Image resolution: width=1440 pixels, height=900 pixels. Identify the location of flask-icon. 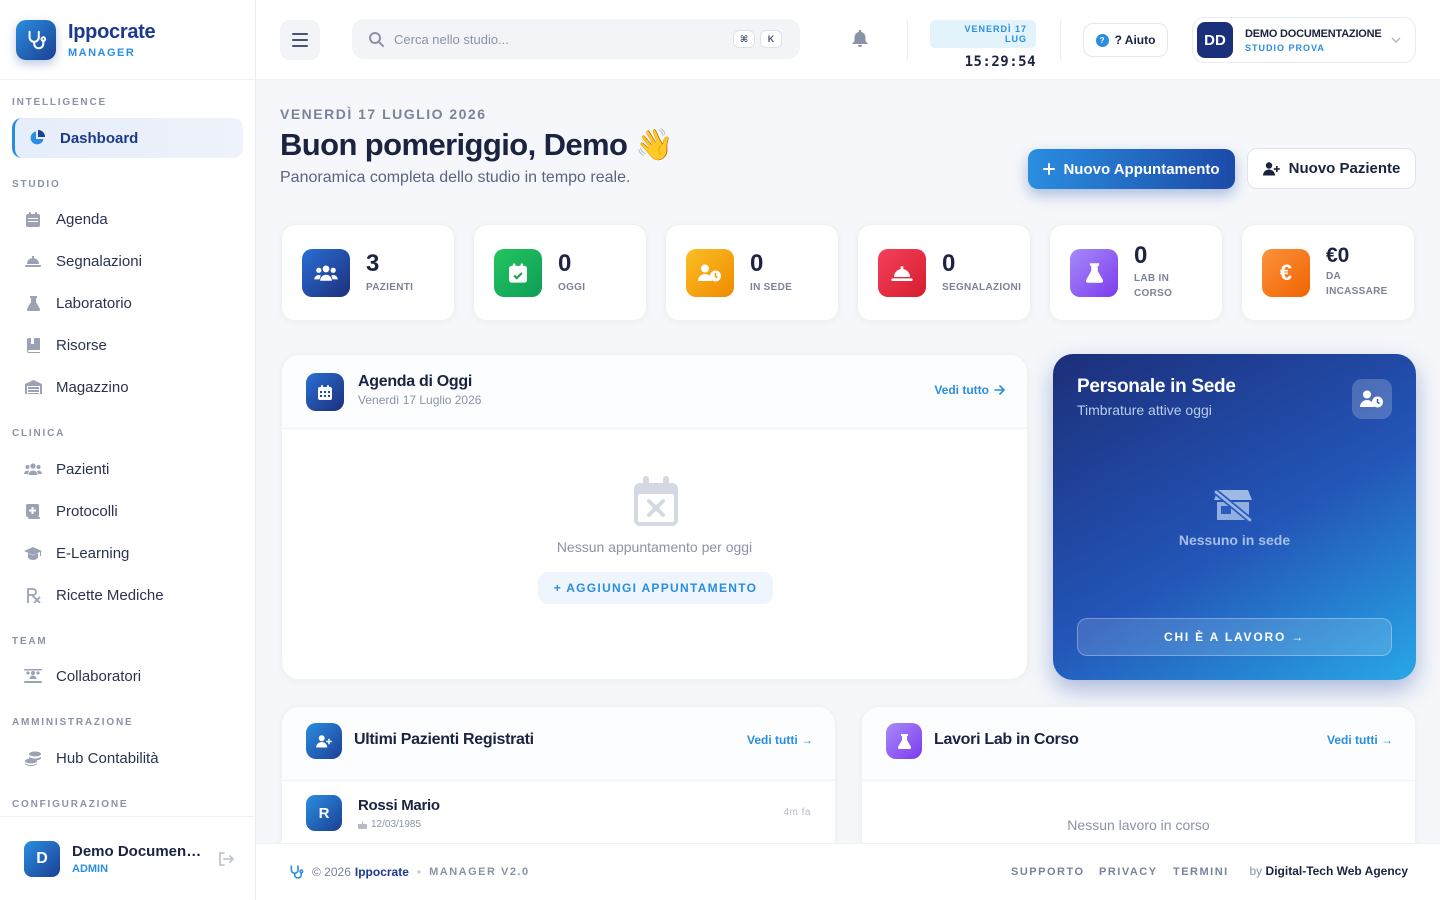
(1094, 273).